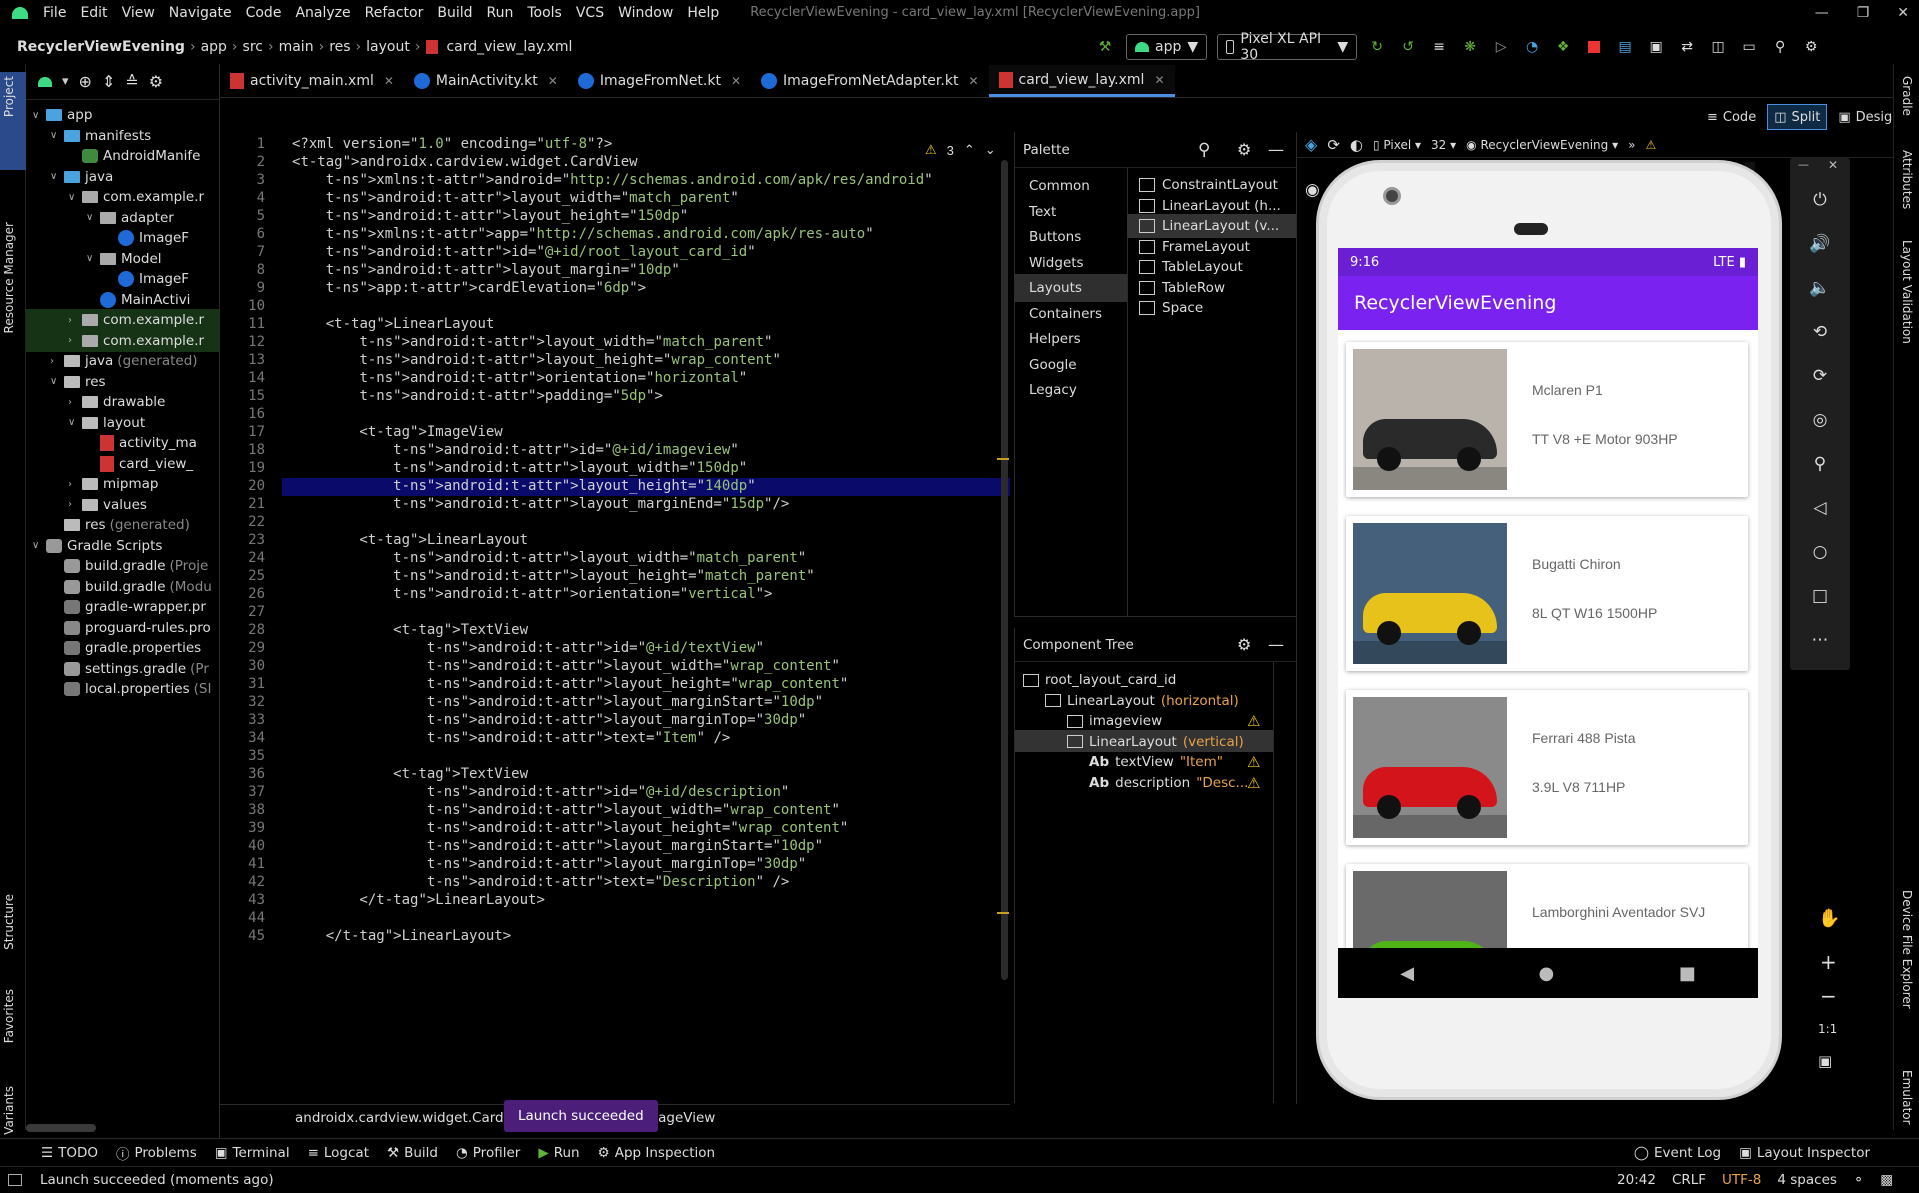 This screenshot has width=1919, height=1193. What do you see at coordinates (388, 47) in the screenshot?
I see `breadcrumb-item: layout` at bounding box center [388, 47].